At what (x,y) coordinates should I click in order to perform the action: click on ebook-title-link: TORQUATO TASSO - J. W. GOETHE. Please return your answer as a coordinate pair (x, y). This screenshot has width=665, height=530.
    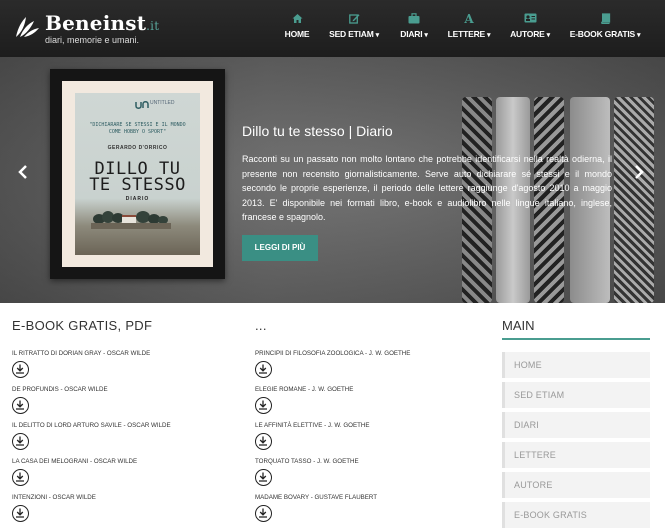
    Looking at the image, I should click on (307, 461).